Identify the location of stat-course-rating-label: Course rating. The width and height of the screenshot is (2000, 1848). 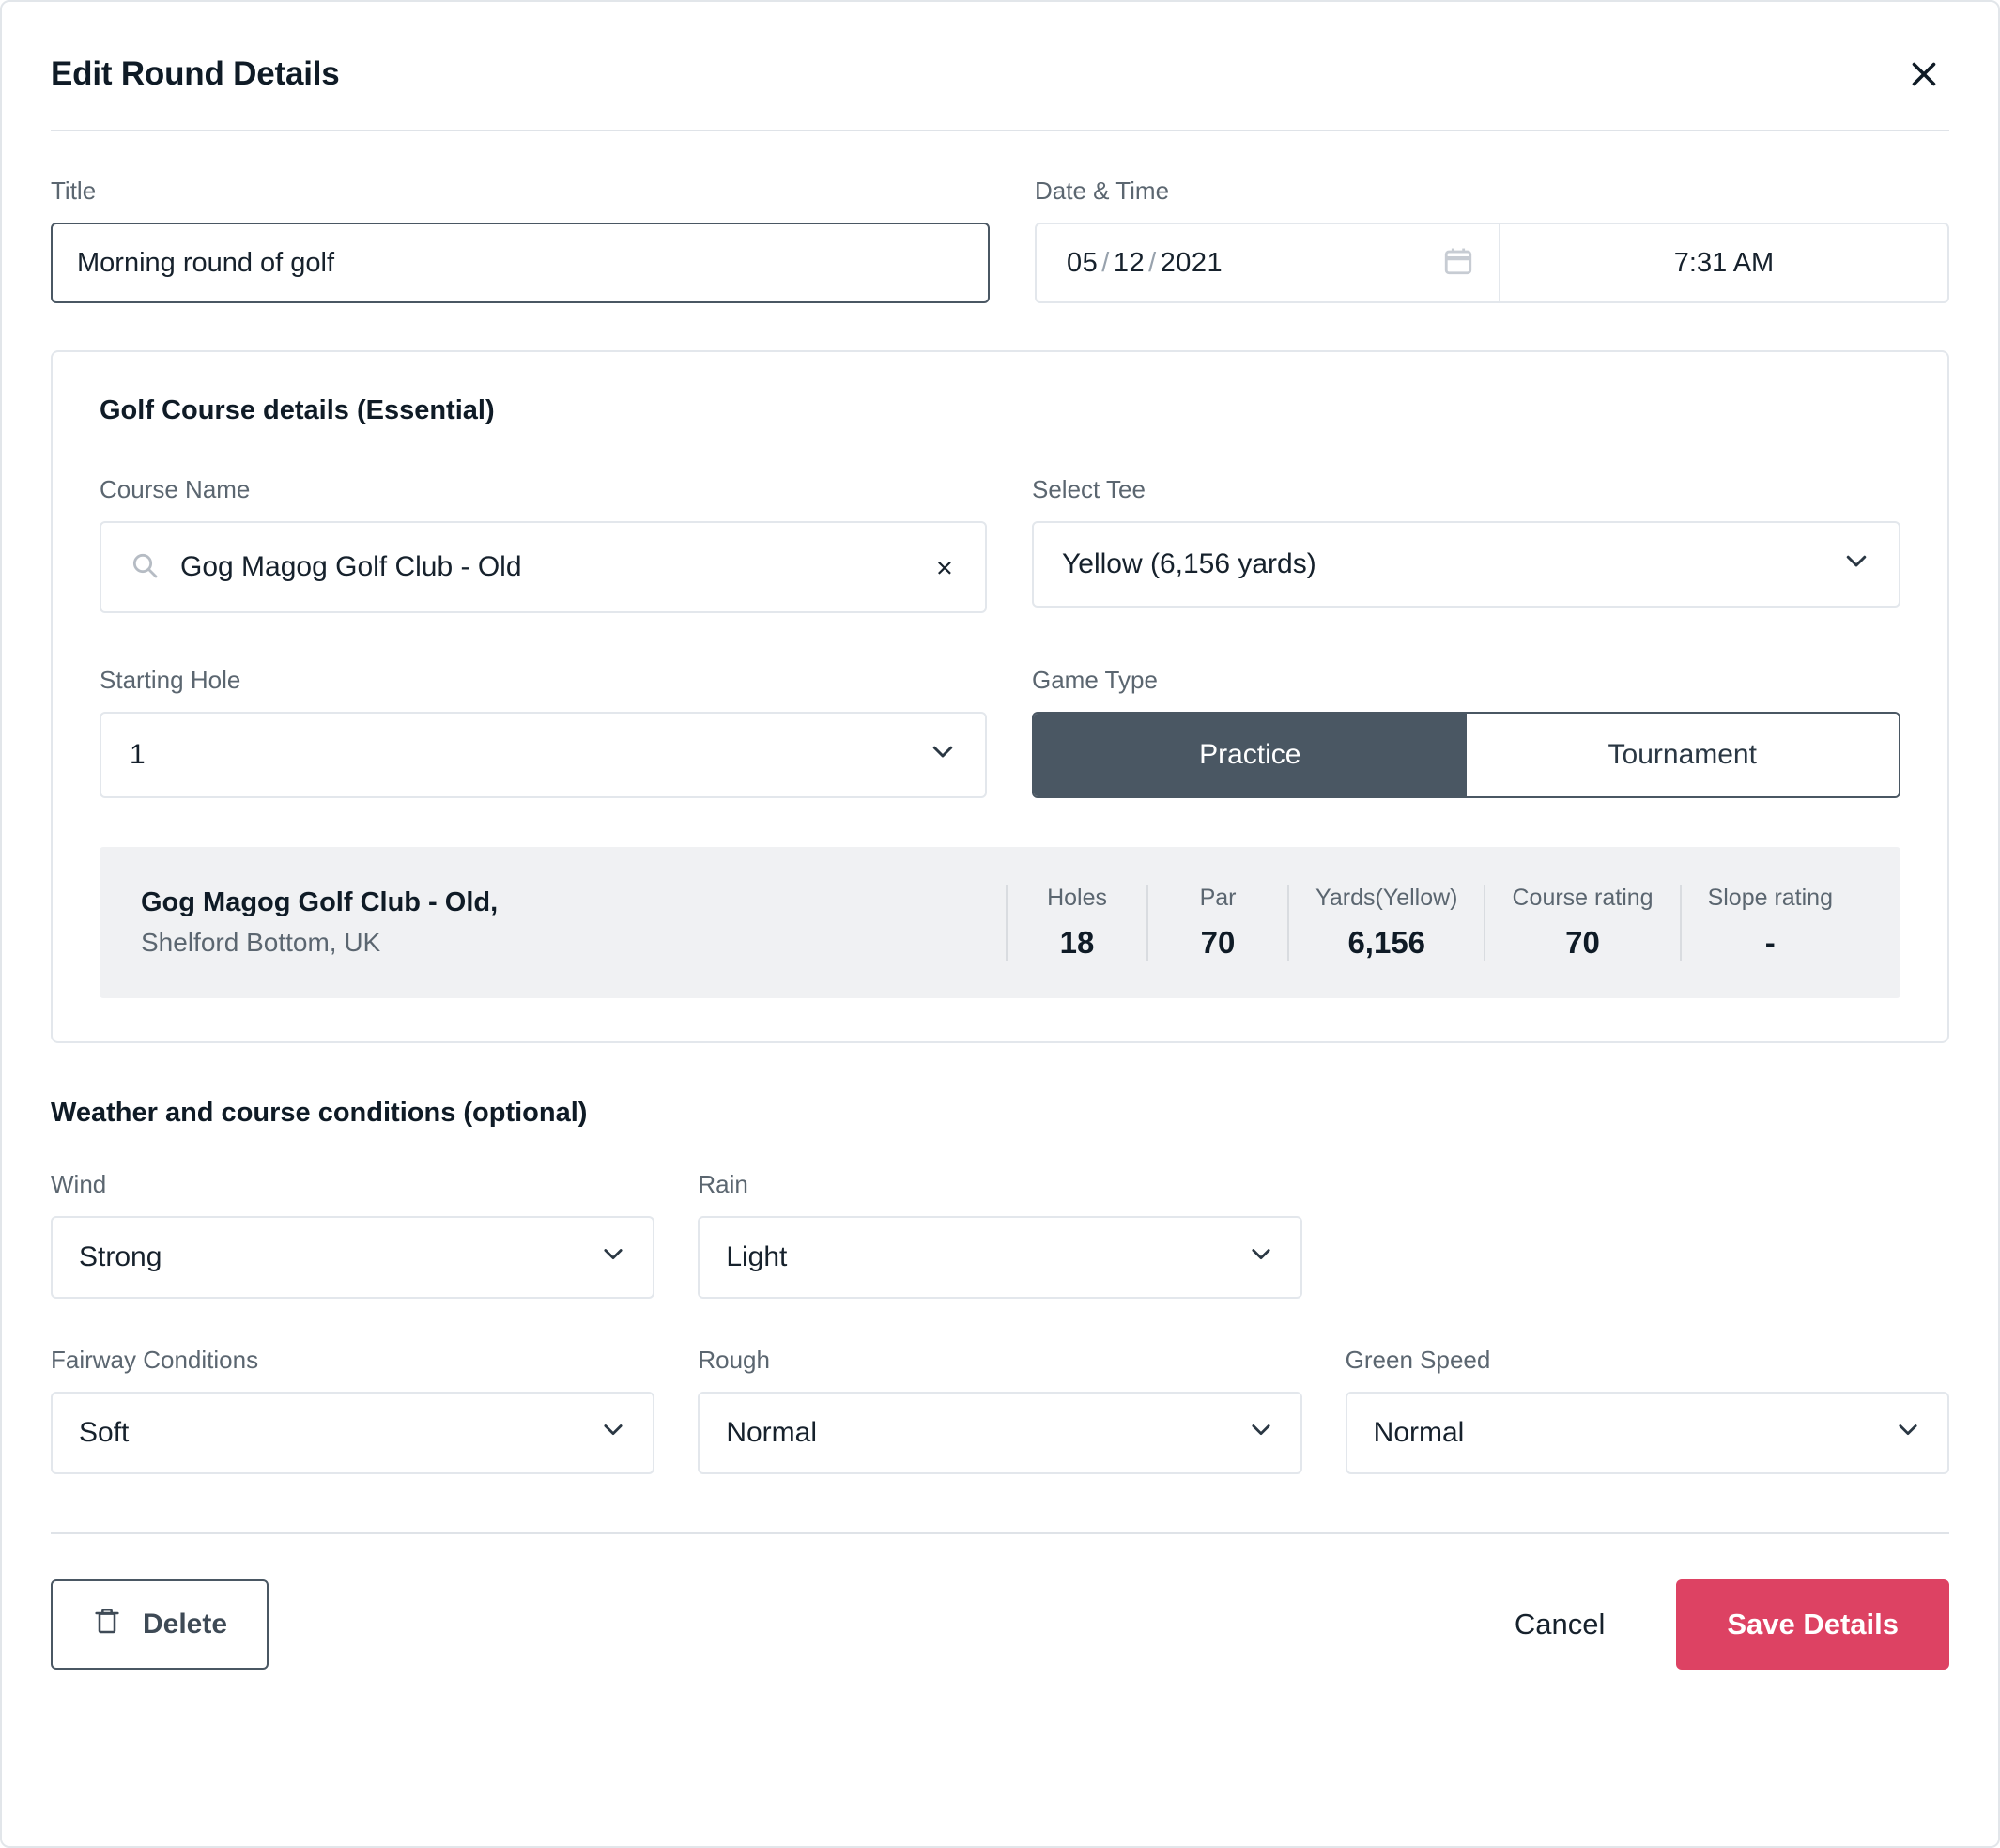
(1583, 898).